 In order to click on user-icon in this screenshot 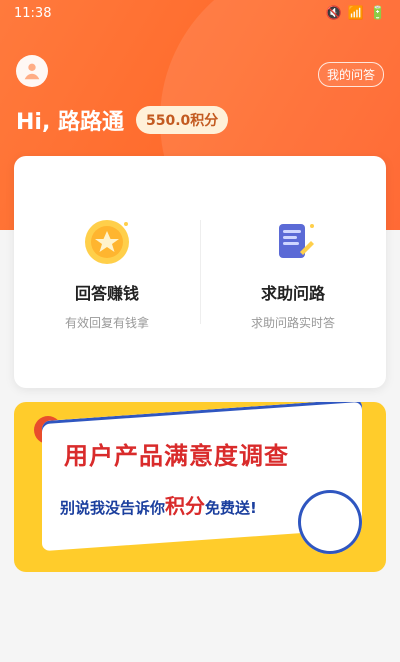, I will do `click(32, 71)`.